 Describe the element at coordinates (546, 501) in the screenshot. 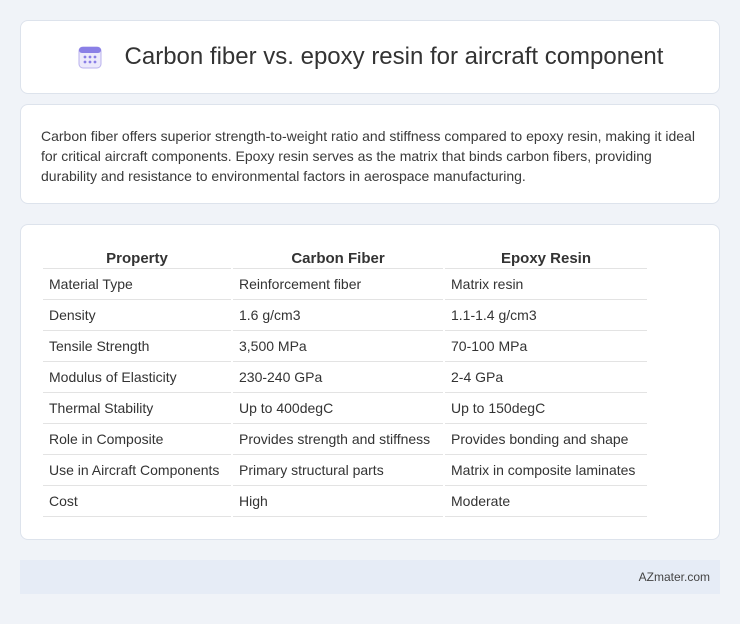

I see `epoxy-resin-cell: Moderate` at that location.